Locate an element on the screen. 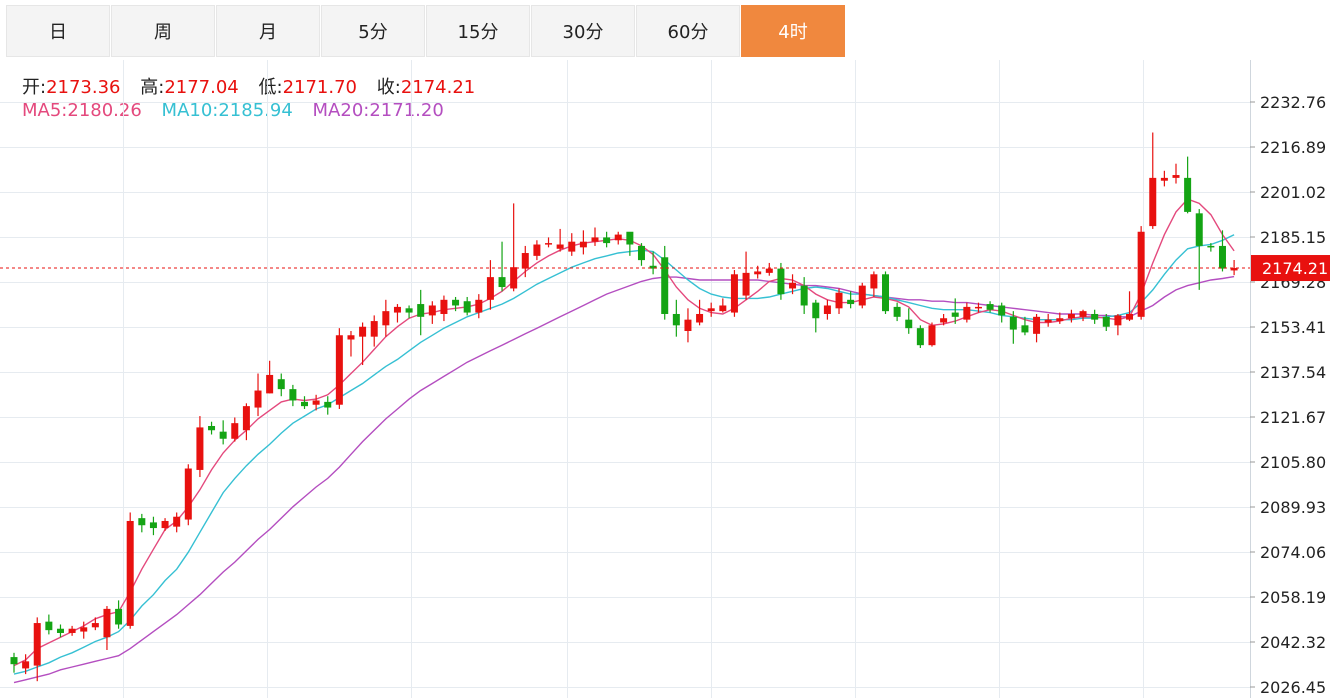 The width and height of the screenshot is (1330, 698). y-tick-label: 2074.06 is located at coordinates (1293, 552).